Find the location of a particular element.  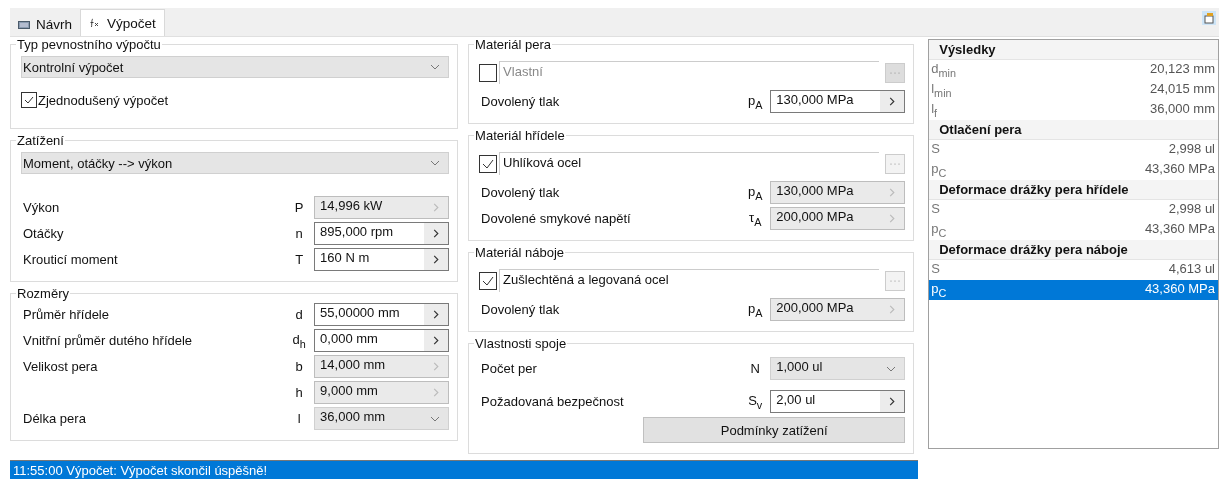

symbol: T is located at coordinates (299, 259).